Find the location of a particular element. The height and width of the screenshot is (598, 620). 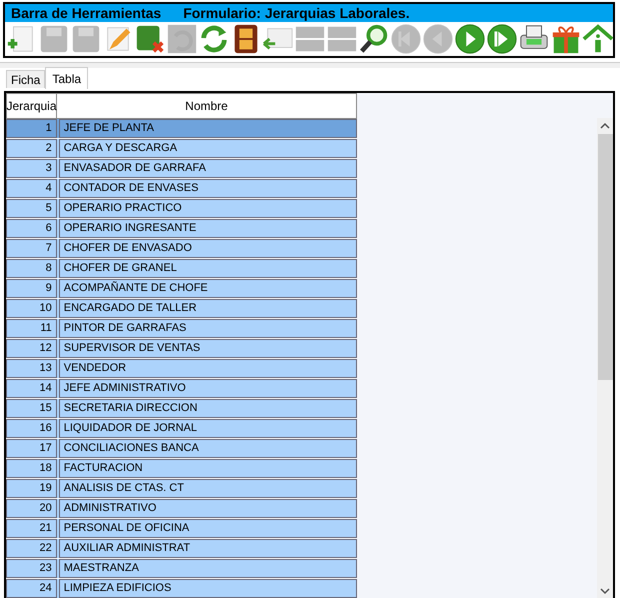

table-row: 19 ANALISIS DE CTAS. CT is located at coordinates (181, 489).